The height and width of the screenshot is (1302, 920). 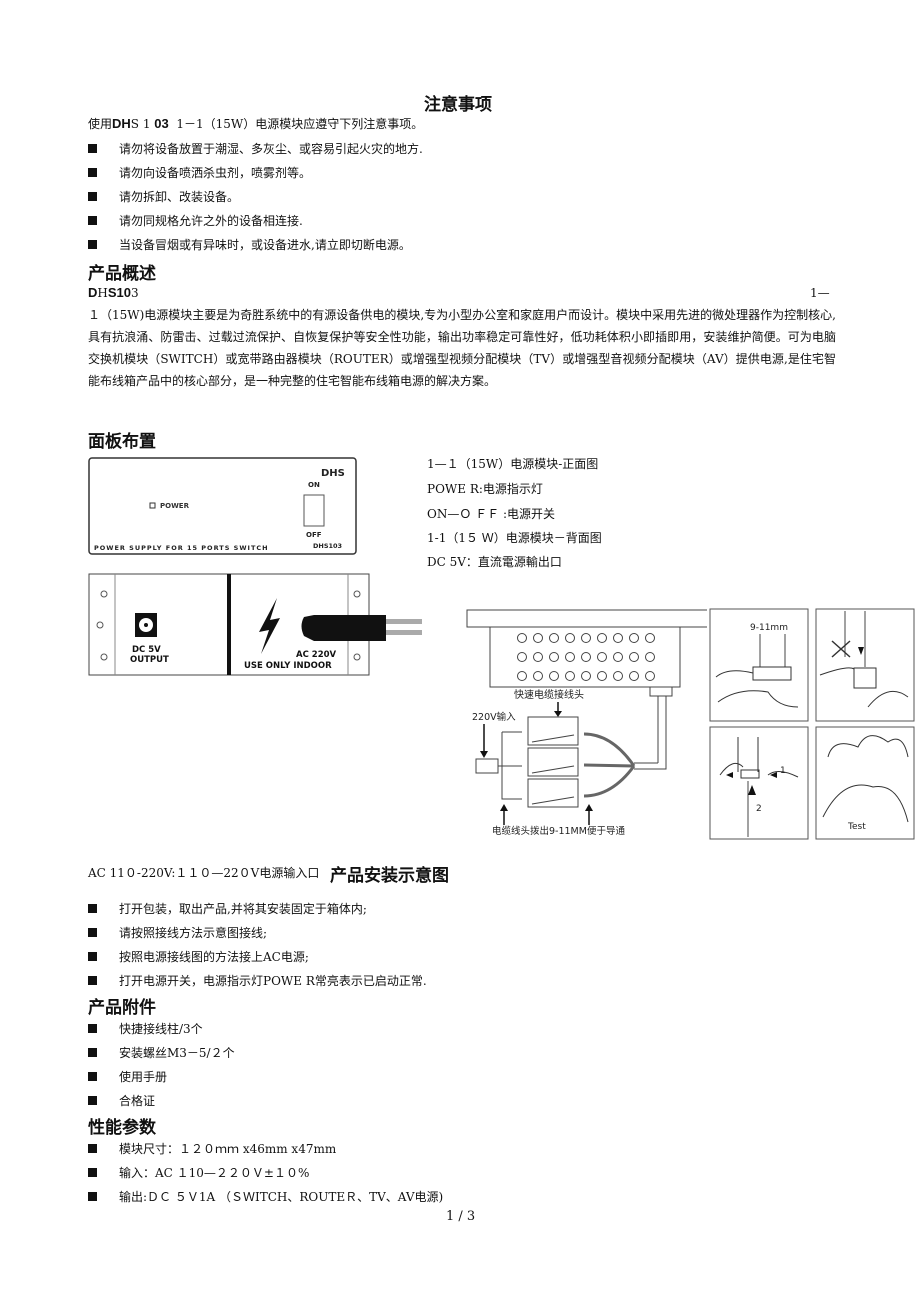 I want to click on notice-intro: 使用DHS 1 03 1－1（15W）电源模块应遵守下列注意事项。, so click(x=256, y=124).